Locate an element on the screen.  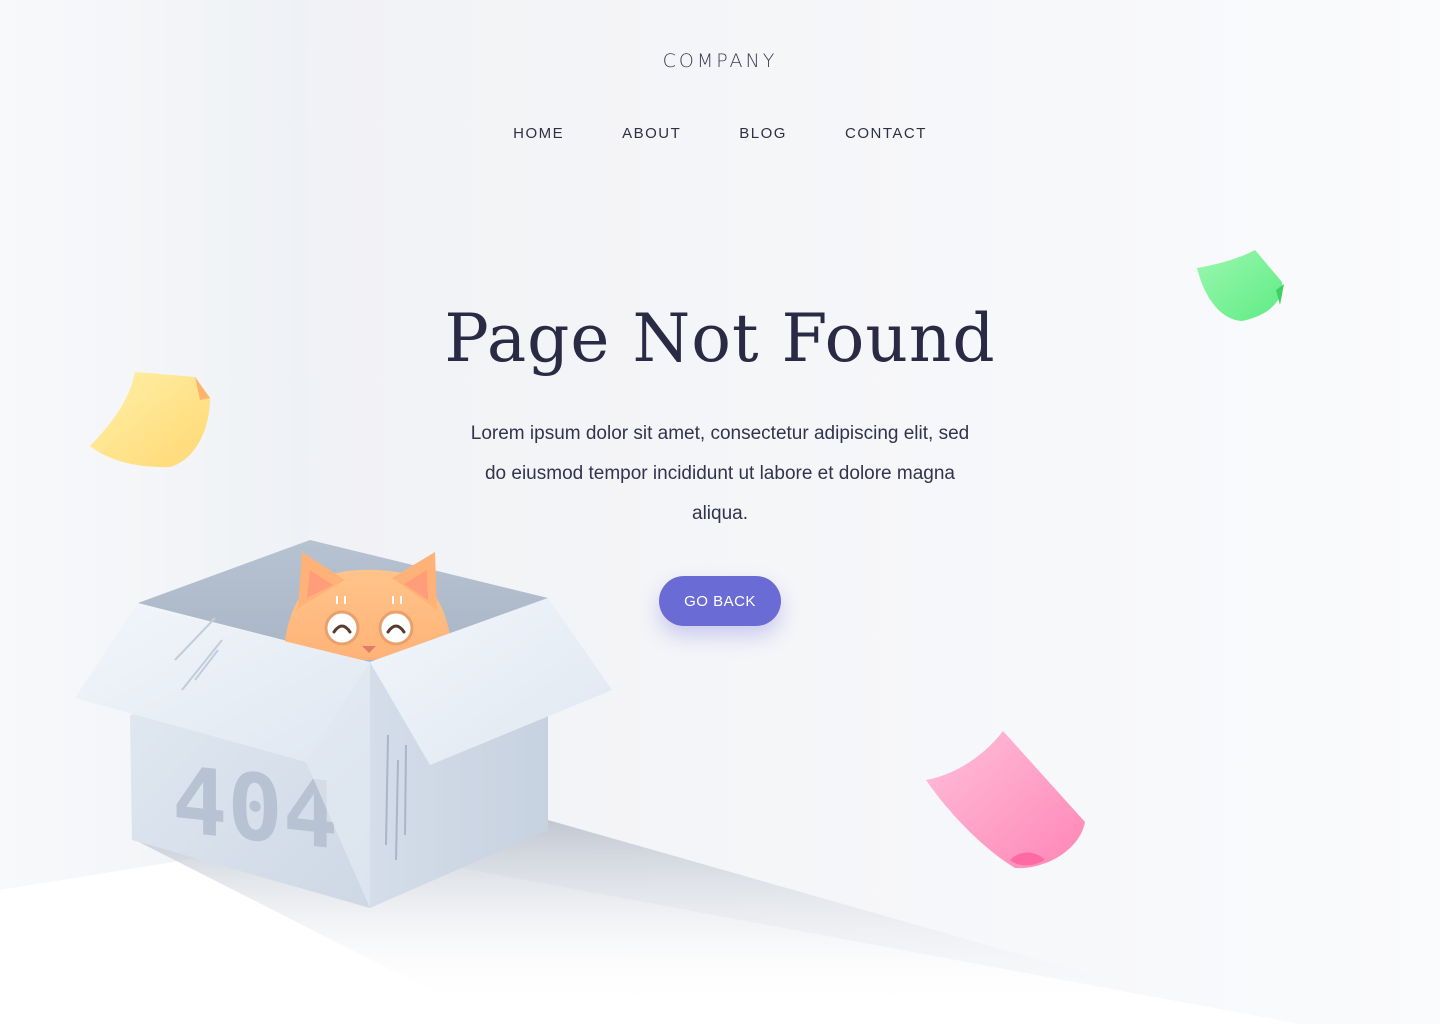
nav-contact: CONTACT is located at coordinates (886, 133).